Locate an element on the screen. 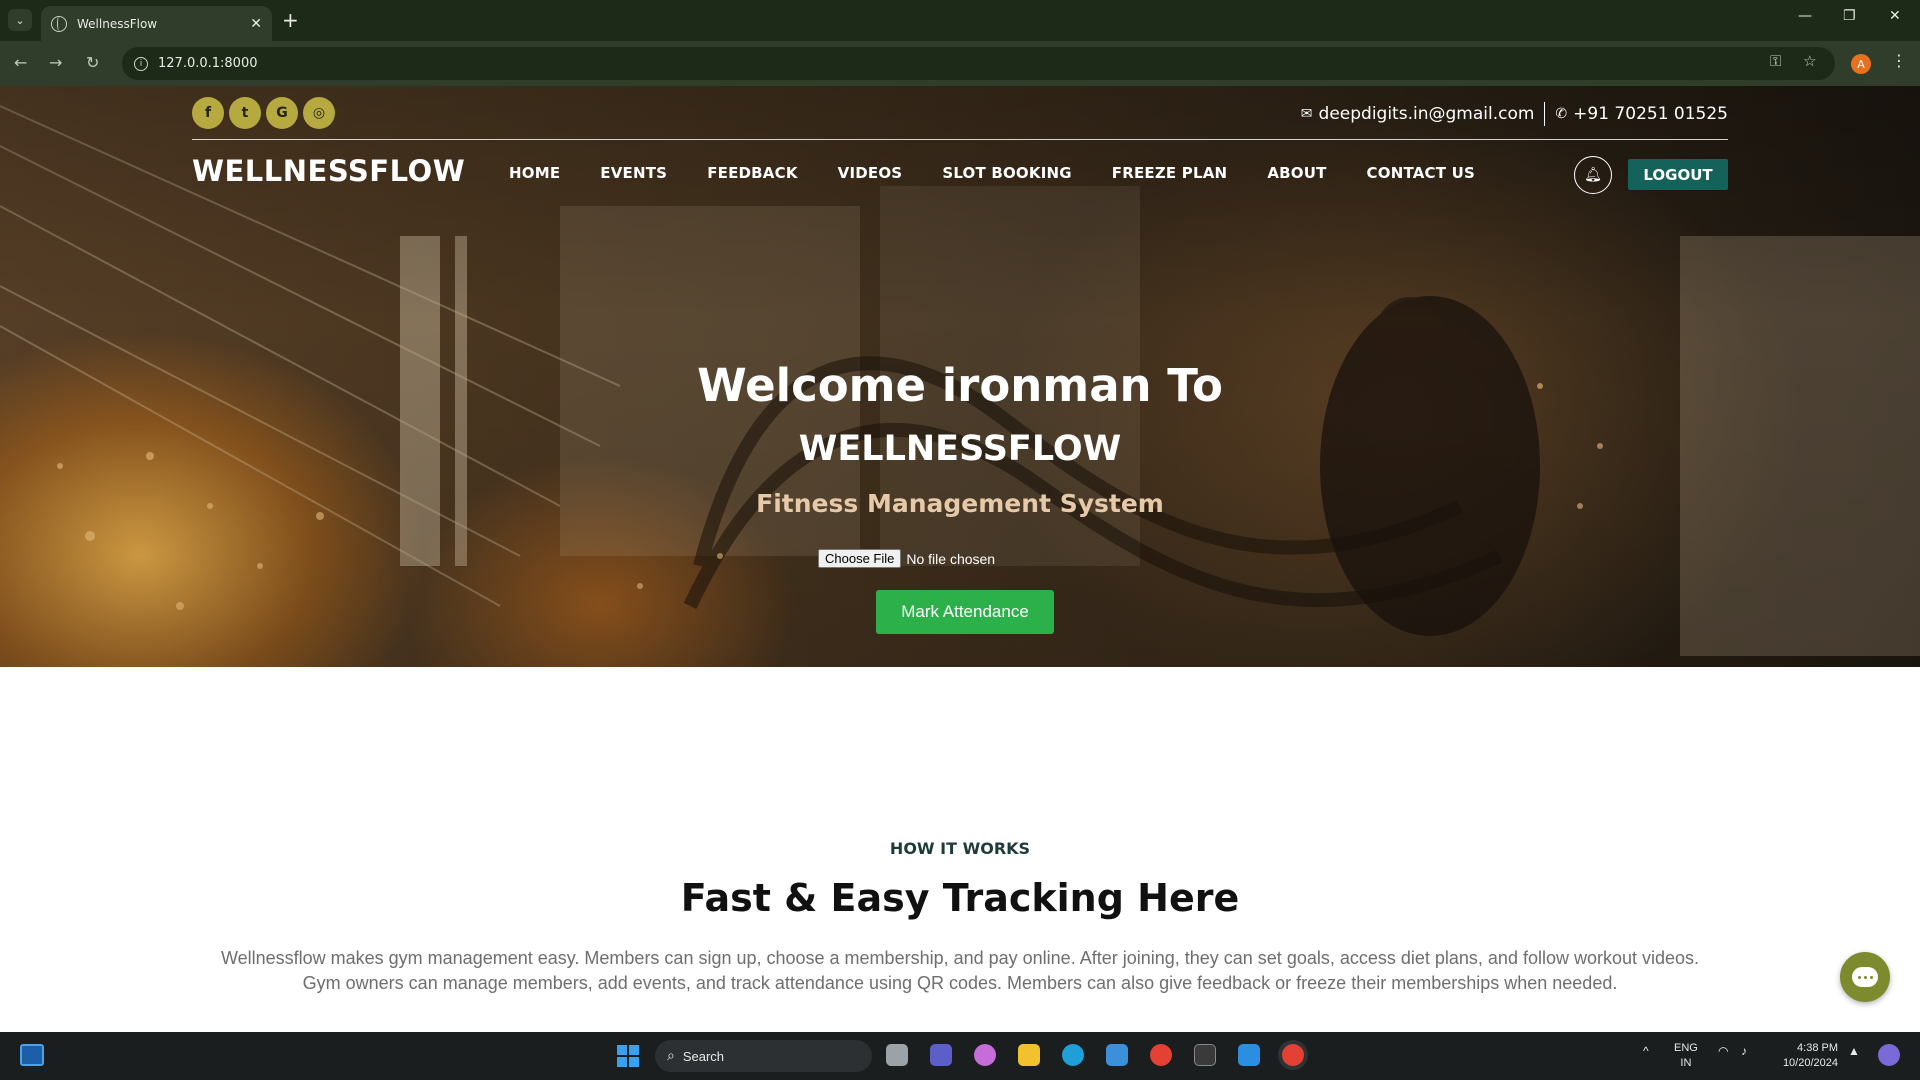 The image size is (1920, 1080). chat-icon is located at coordinates (1865, 977).